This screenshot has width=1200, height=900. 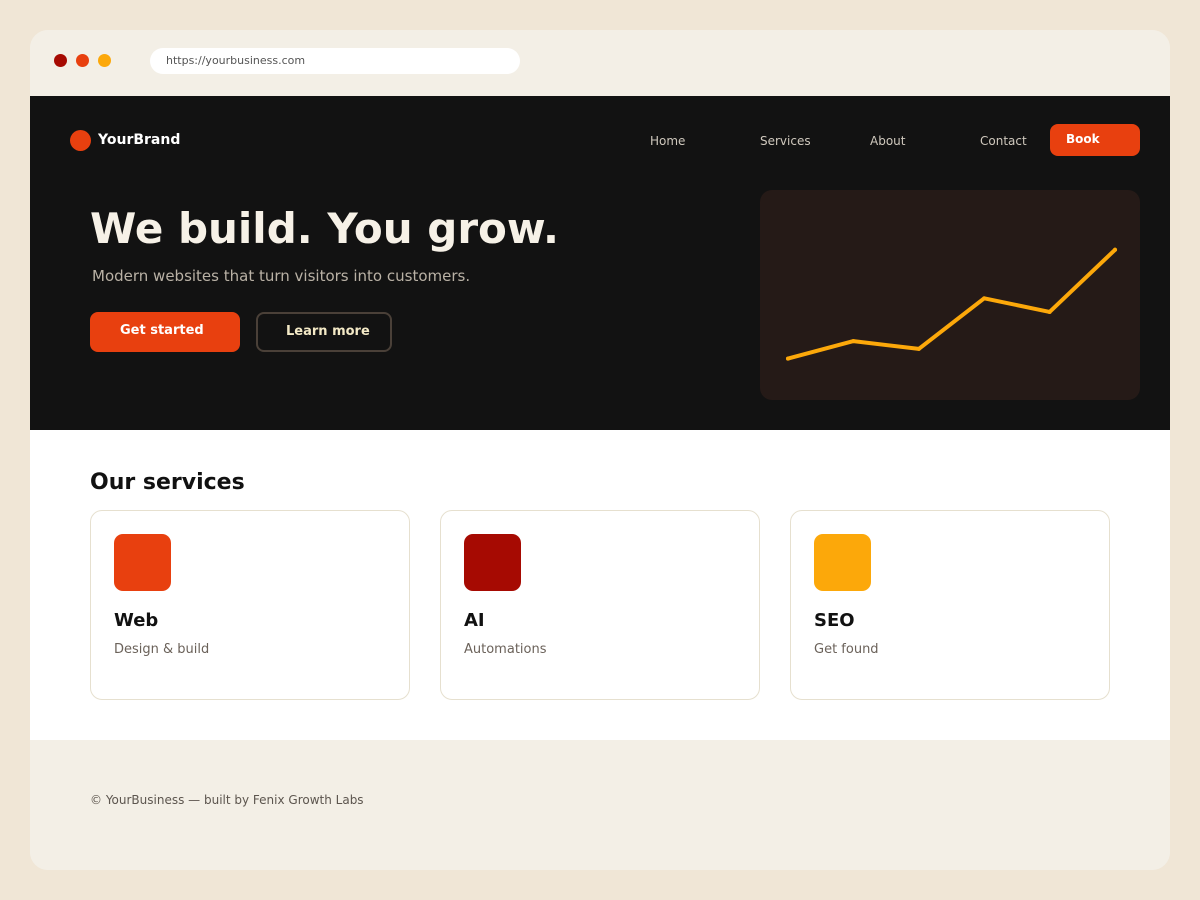 I want to click on maximize-window-dot, so click(x=104, y=60).